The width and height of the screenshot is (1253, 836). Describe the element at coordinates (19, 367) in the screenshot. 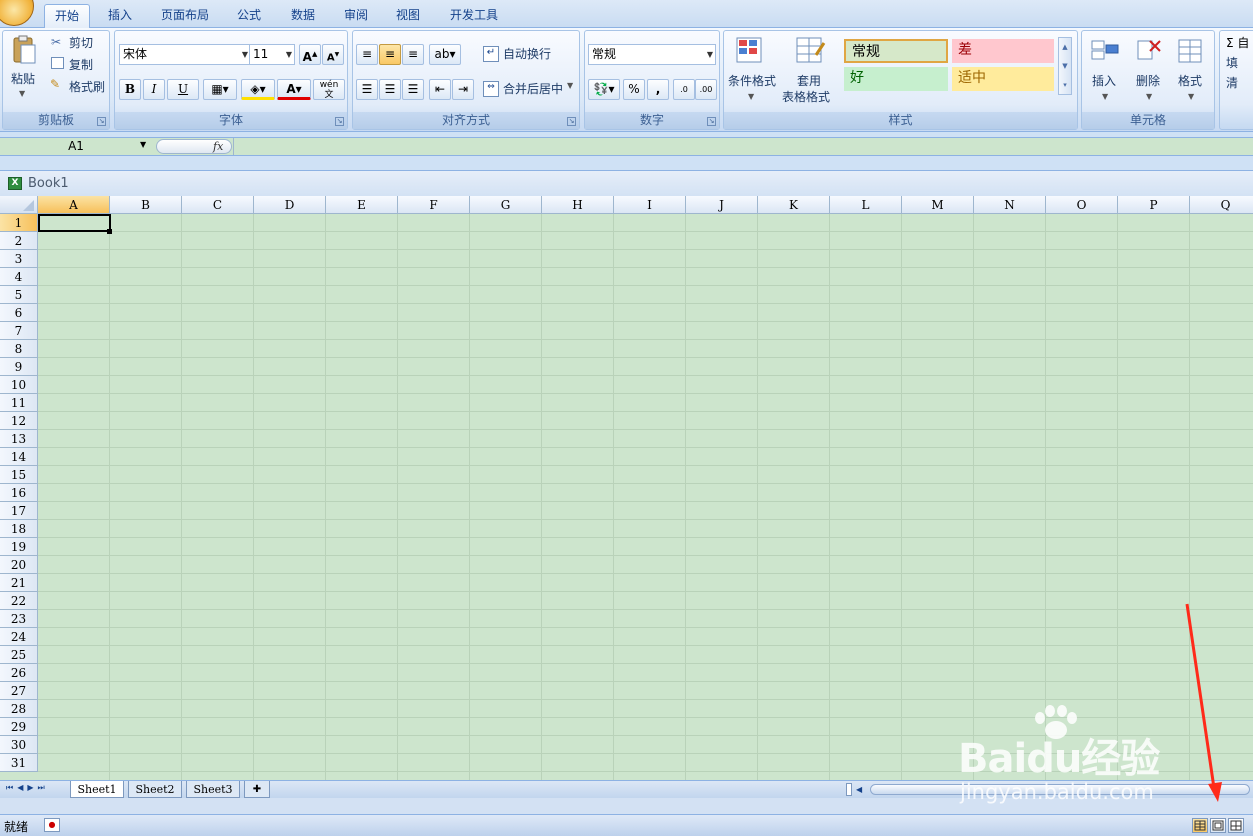

I see `row-header-9: 9` at that location.